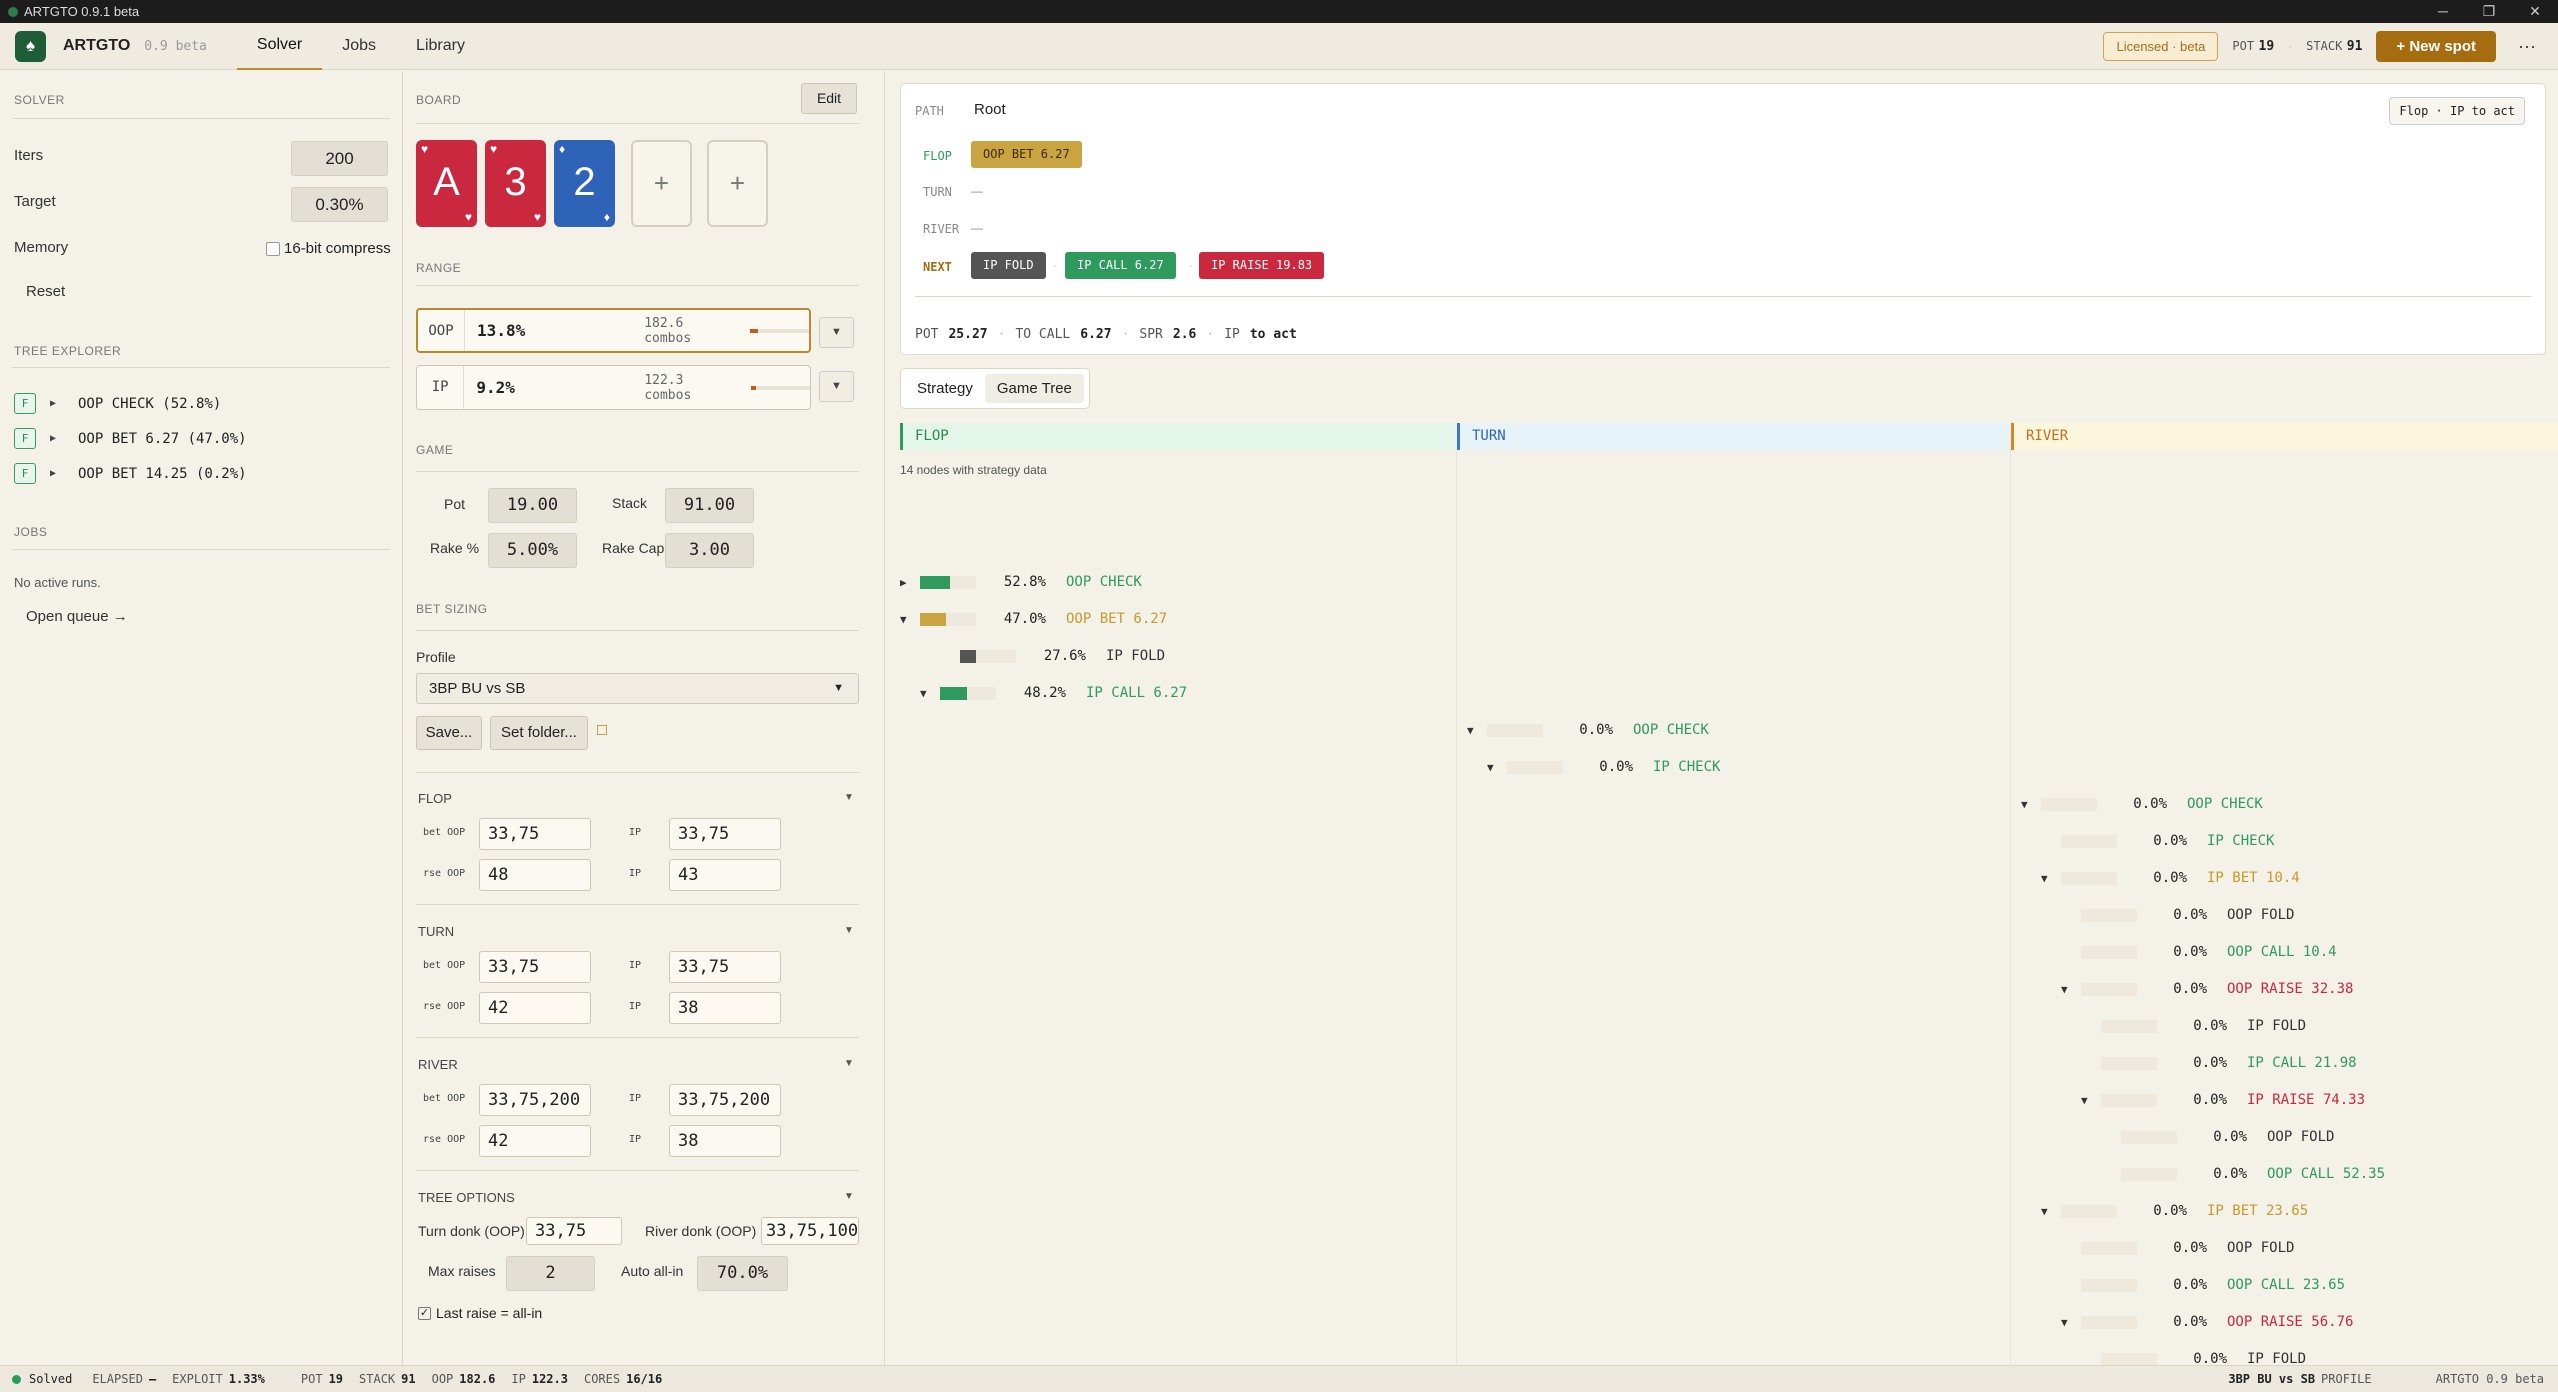 The image size is (2558, 1392). What do you see at coordinates (1008, 265) in the screenshot?
I see `next-action-ip-fold: IP FOLD` at bounding box center [1008, 265].